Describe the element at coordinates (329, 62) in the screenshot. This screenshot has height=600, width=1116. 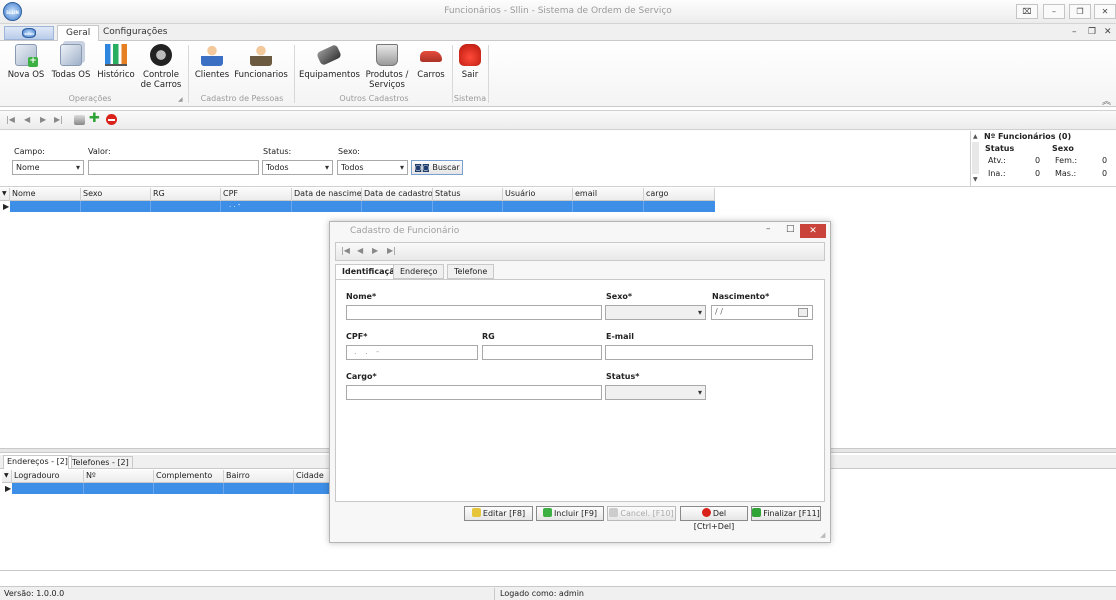
I see `equipamentos-button: Equipamentos` at that location.